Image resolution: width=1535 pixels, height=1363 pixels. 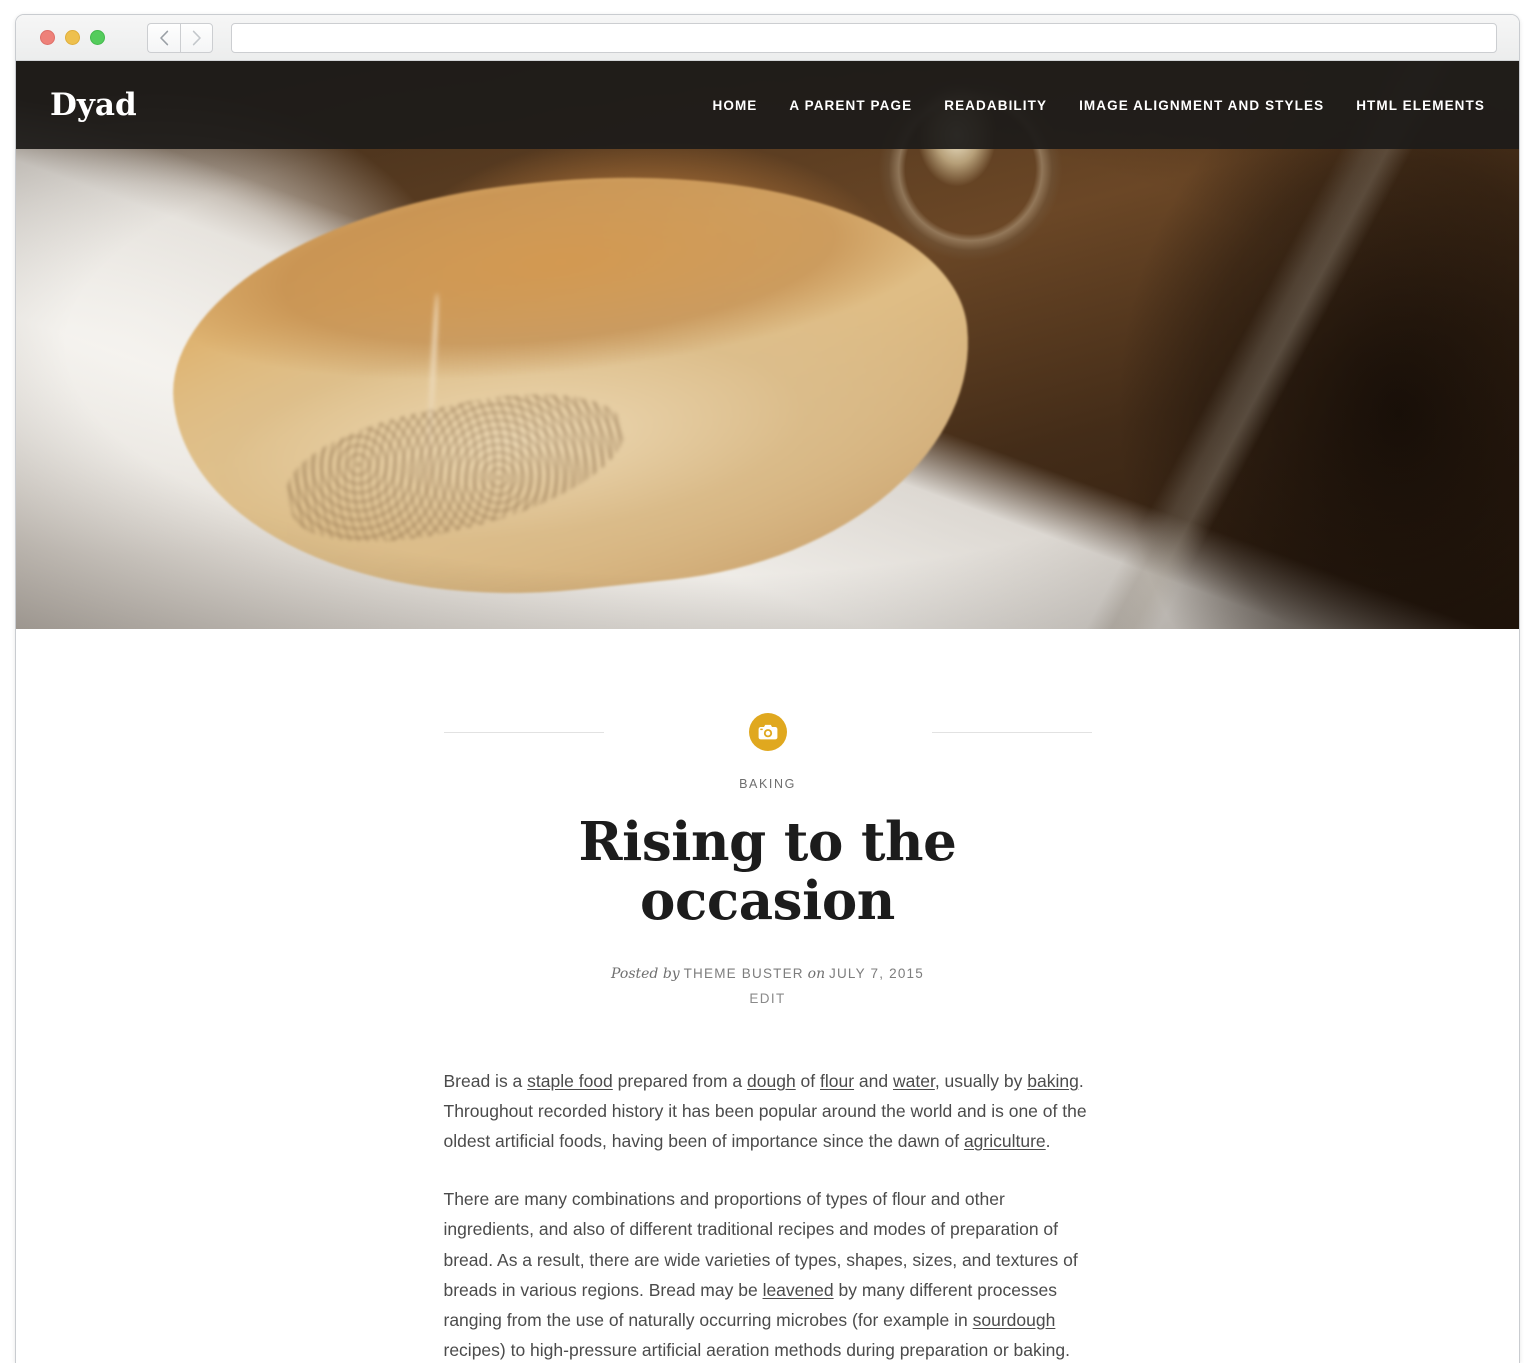 What do you see at coordinates (768, 784) in the screenshot?
I see `entry-category: BAKING` at bounding box center [768, 784].